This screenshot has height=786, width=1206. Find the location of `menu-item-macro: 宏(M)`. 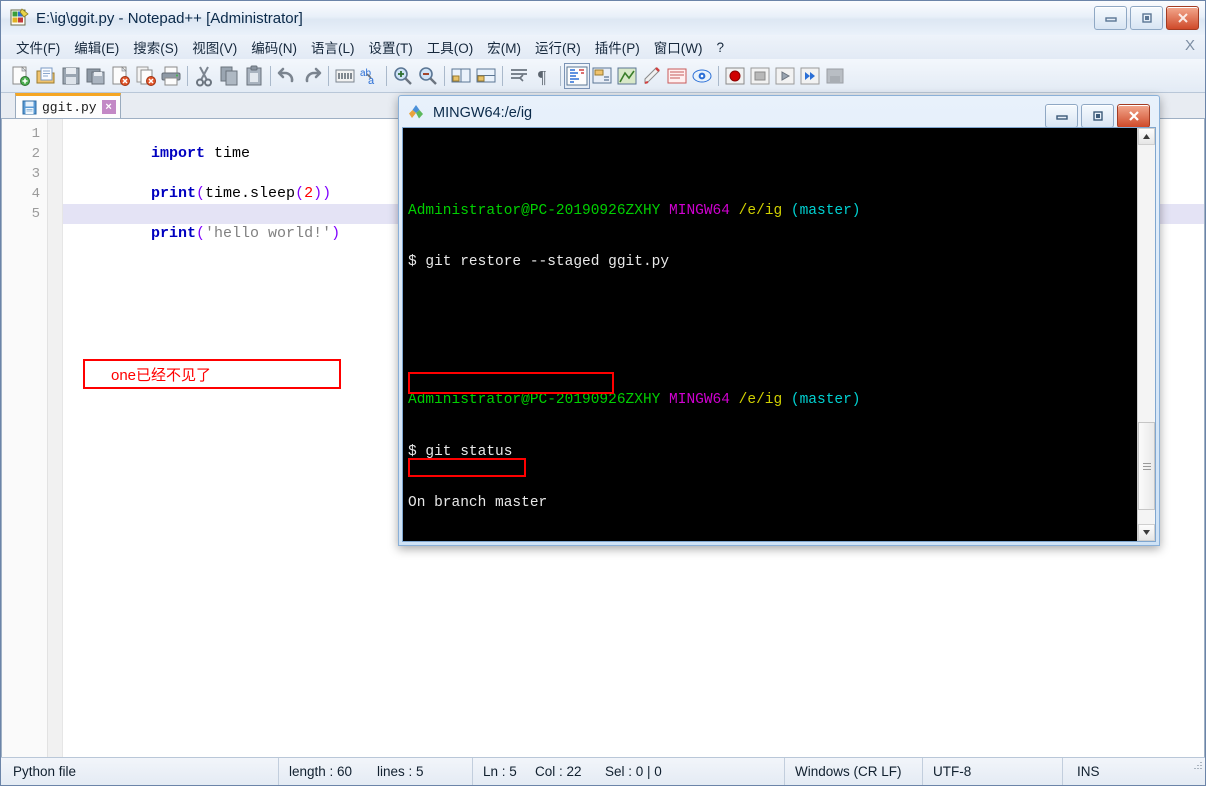

menu-item-macro: 宏(M) is located at coordinates (504, 47).